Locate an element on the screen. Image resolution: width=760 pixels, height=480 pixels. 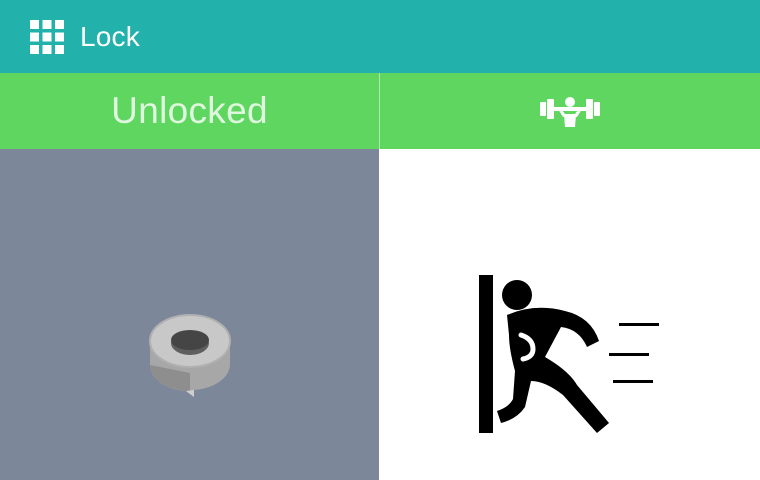
person-escaping-door-icon is located at coordinates (569, 354).